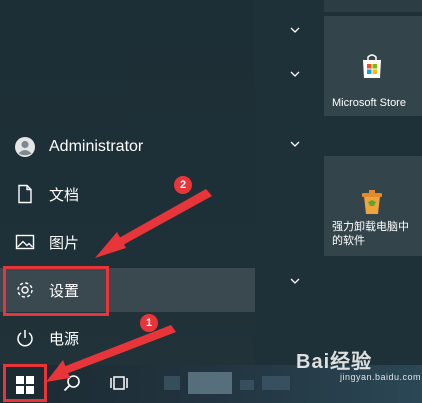 The width and height of the screenshot is (422, 403). What do you see at coordinates (153, 223) in the screenshot?
I see `arrow-to-settings` at bounding box center [153, 223].